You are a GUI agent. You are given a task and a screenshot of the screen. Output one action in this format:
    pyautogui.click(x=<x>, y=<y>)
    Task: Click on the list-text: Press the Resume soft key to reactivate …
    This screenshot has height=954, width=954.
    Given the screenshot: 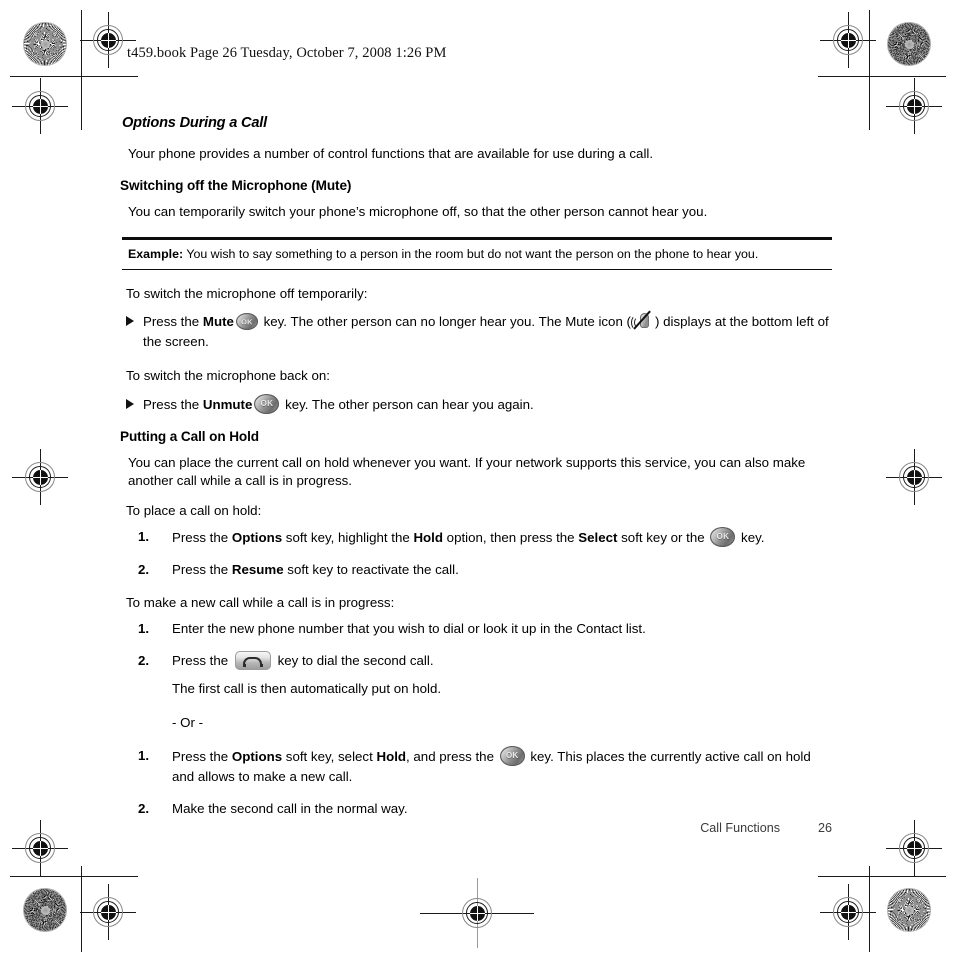 What is the action you would take?
    pyautogui.click(x=491, y=570)
    